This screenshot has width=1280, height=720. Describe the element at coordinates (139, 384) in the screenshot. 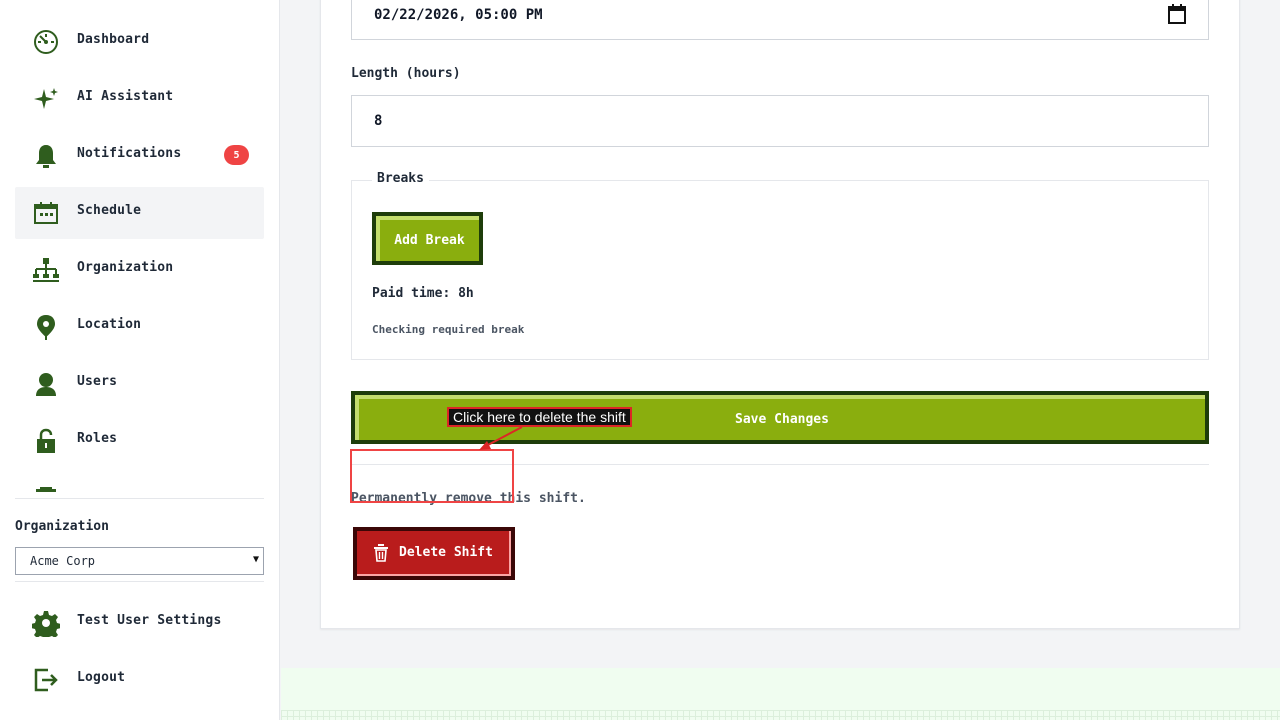

I see `sidebar-item-users: Users` at that location.